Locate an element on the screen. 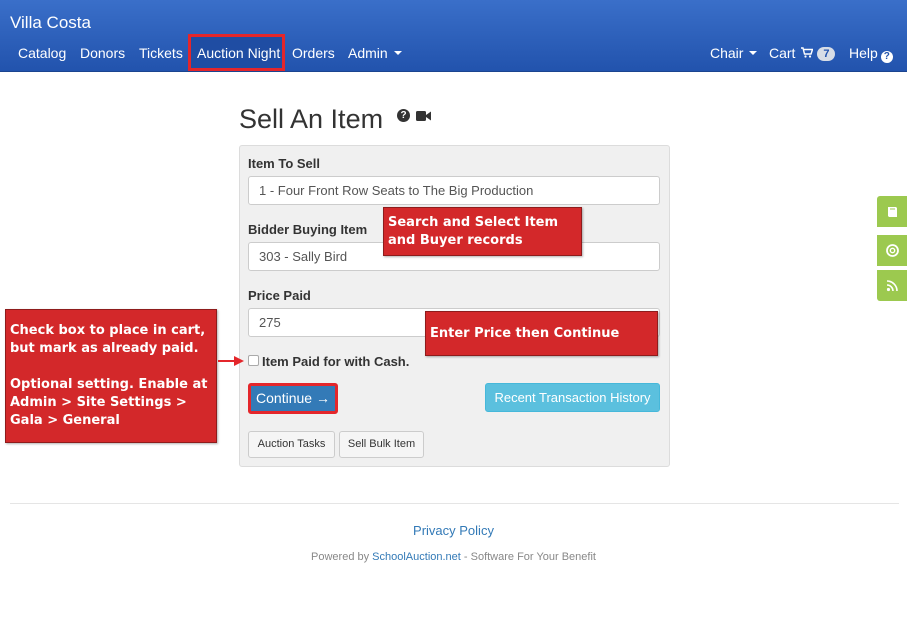  brand-title: Villa Costa is located at coordinates (50, 23).